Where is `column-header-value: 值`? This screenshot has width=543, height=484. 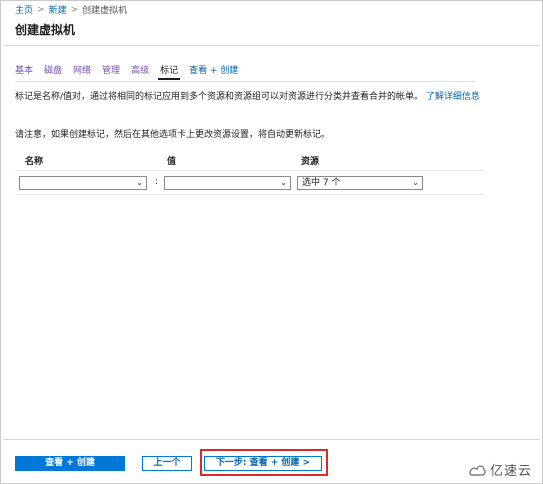
column-header-value: 值 is located at coordinates (172, 162).